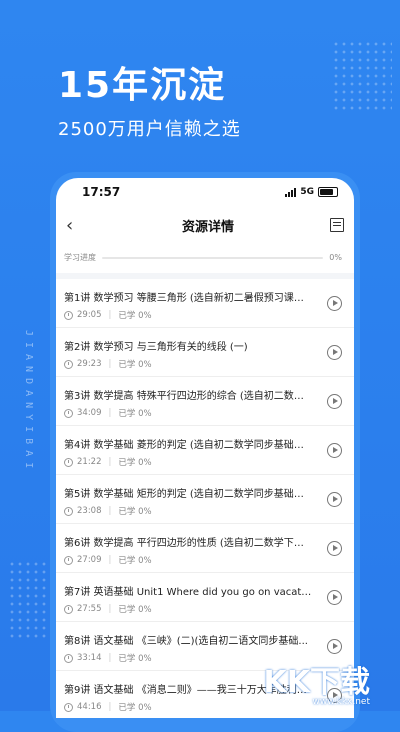  Describe the element at coordinates (89, 315) in the screenshot. I see `lesson-duration: 29:05` at that location.